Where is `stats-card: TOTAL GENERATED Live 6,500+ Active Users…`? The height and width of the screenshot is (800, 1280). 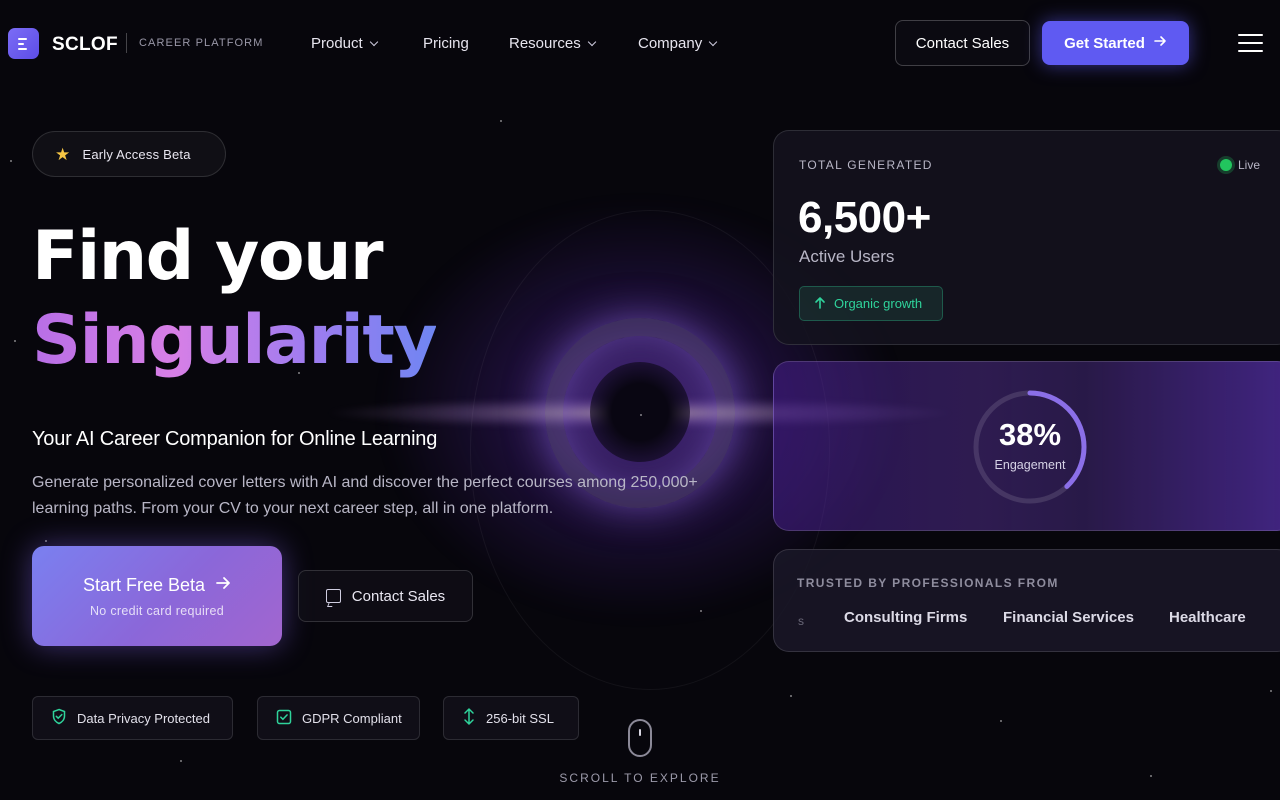
stats-card: TOTAL GENERATED Live 6,500+ Active Users… is located at coordinates (1026, 237).